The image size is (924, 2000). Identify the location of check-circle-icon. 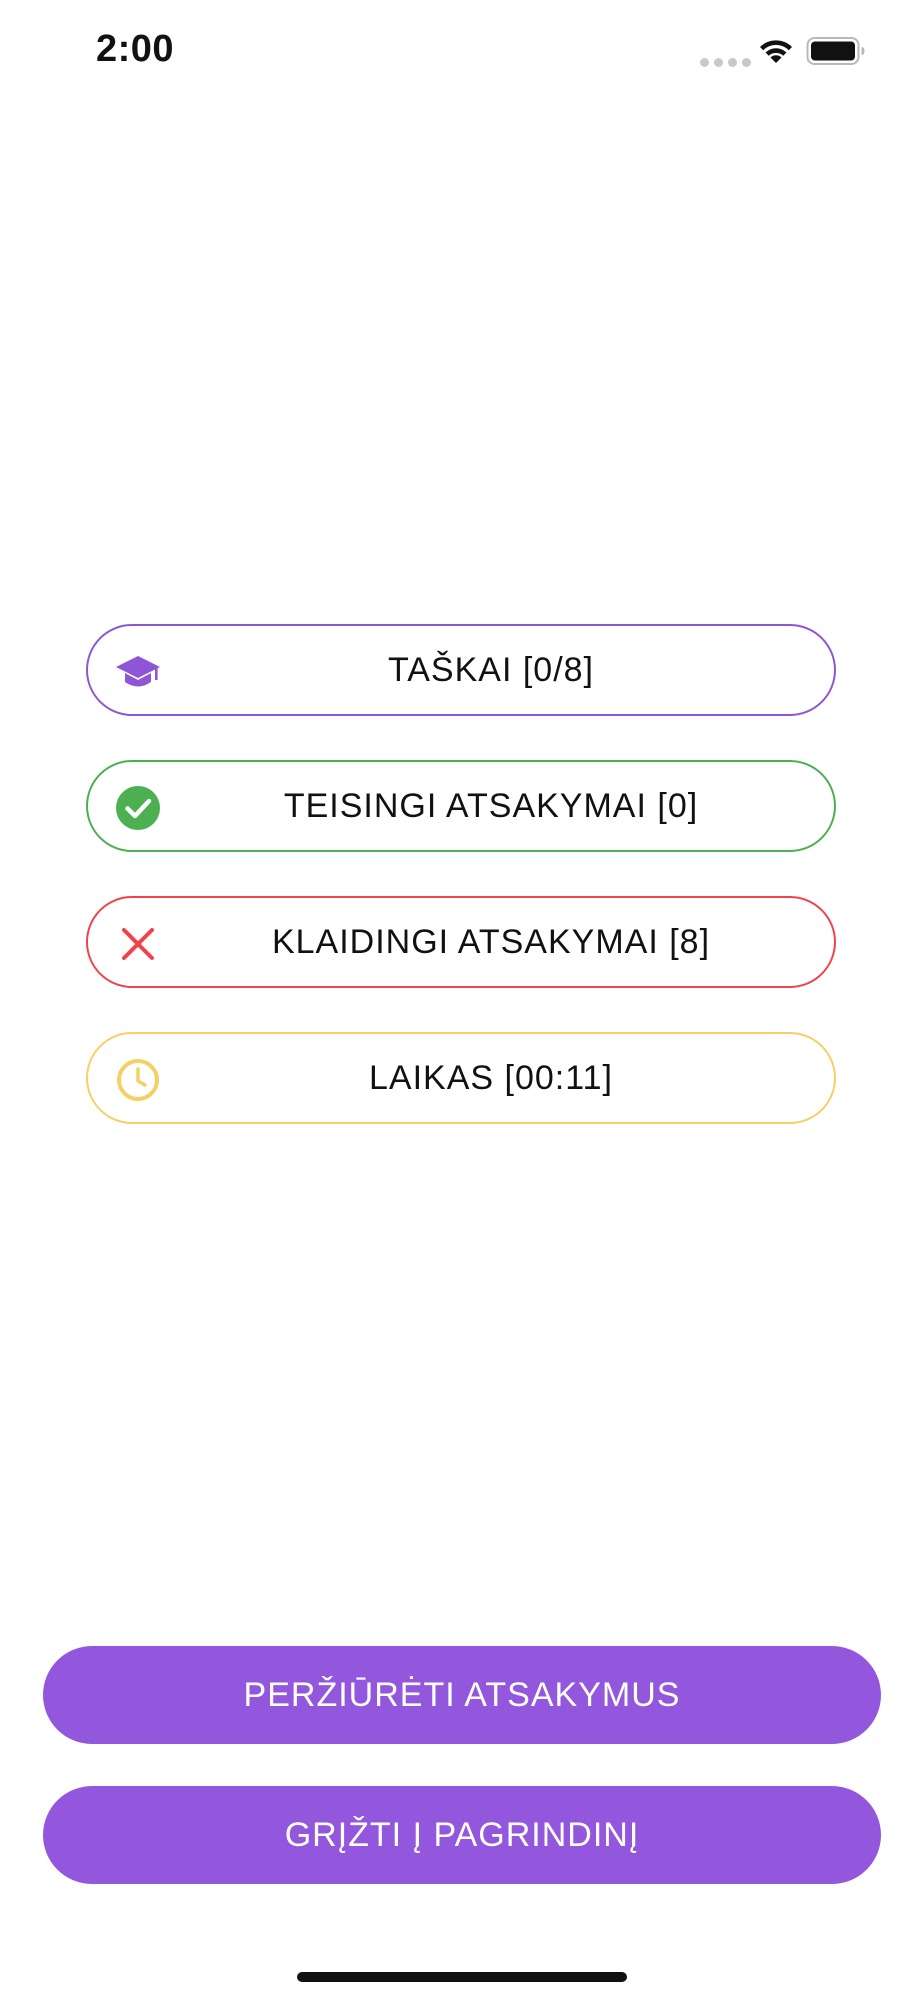
(138, 808).